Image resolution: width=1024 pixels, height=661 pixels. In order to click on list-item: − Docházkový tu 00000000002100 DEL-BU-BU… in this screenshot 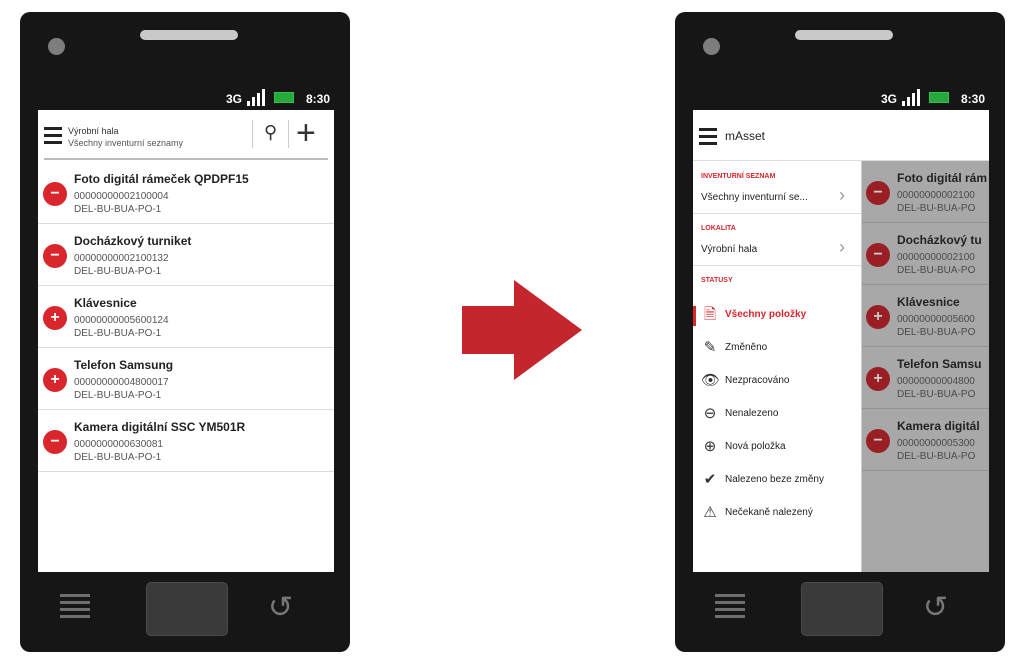, I will do `click(925, 254)`.